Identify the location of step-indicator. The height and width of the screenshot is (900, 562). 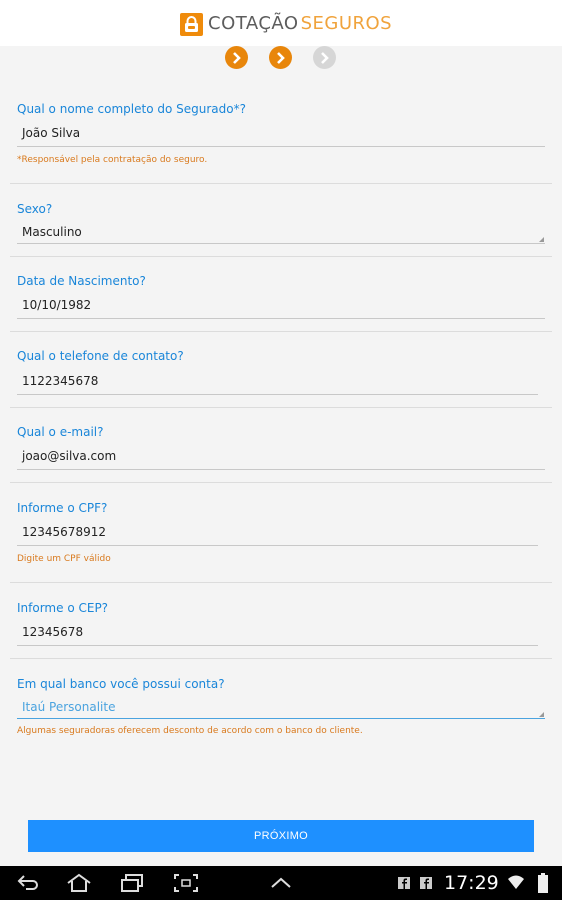
(281, 58).